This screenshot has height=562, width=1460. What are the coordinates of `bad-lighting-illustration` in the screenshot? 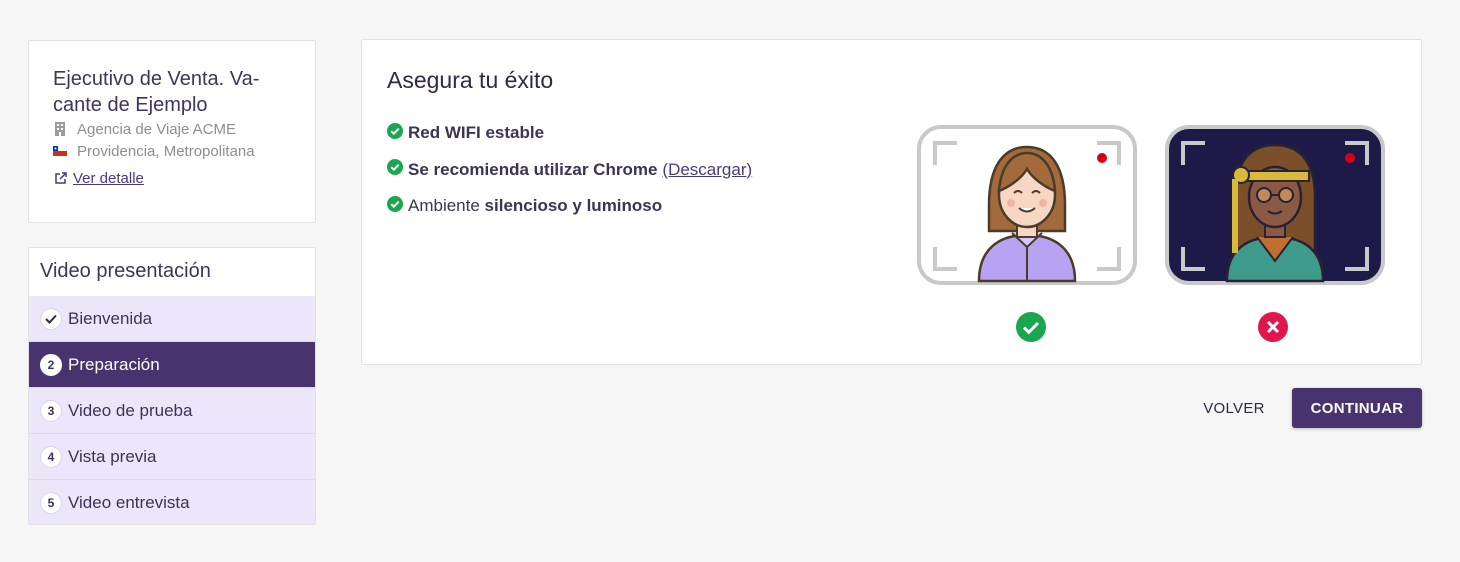 It's located at (1275, 205).